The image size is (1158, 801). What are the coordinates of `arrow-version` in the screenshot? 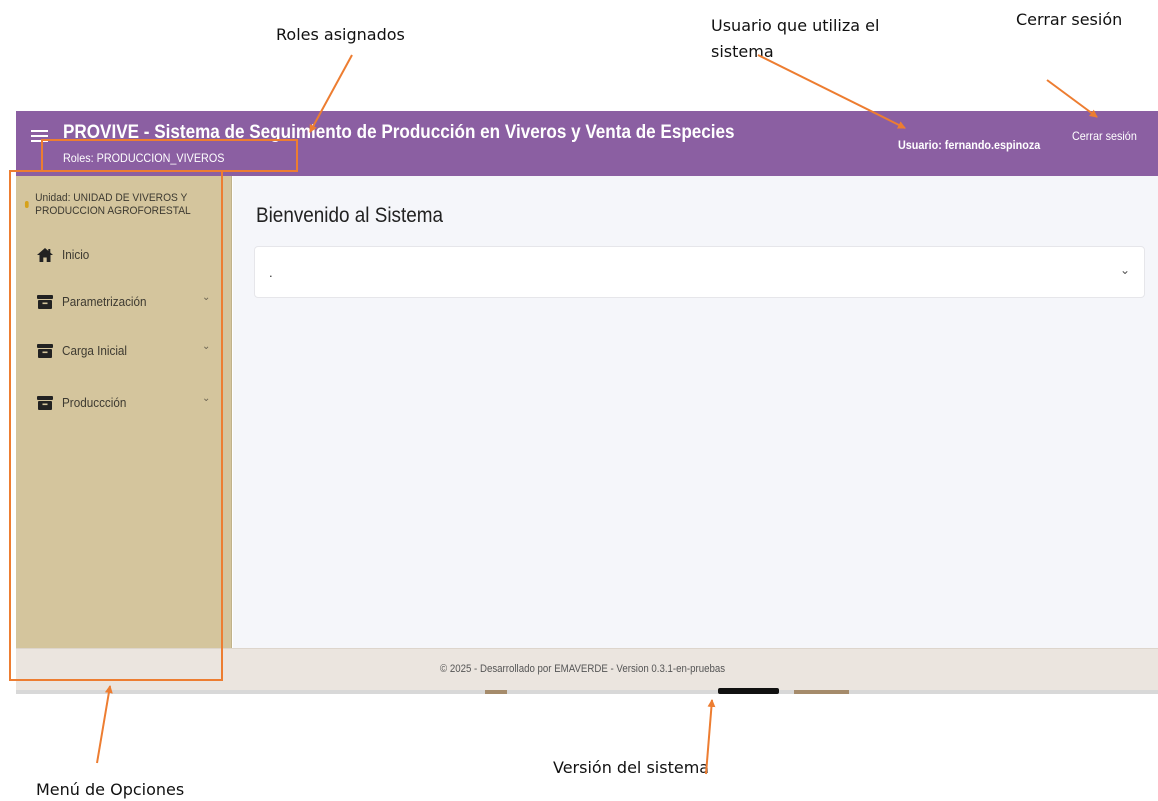 It's located at (710, 737).